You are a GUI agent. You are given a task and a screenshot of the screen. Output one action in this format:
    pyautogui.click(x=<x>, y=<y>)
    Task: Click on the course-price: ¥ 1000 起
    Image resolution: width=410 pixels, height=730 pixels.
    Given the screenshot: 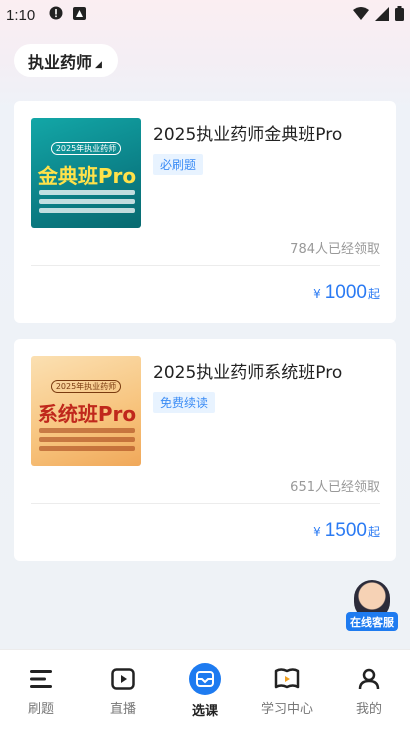 What is the action you would take?
    pyautogui.click(x=346, y=293)
    